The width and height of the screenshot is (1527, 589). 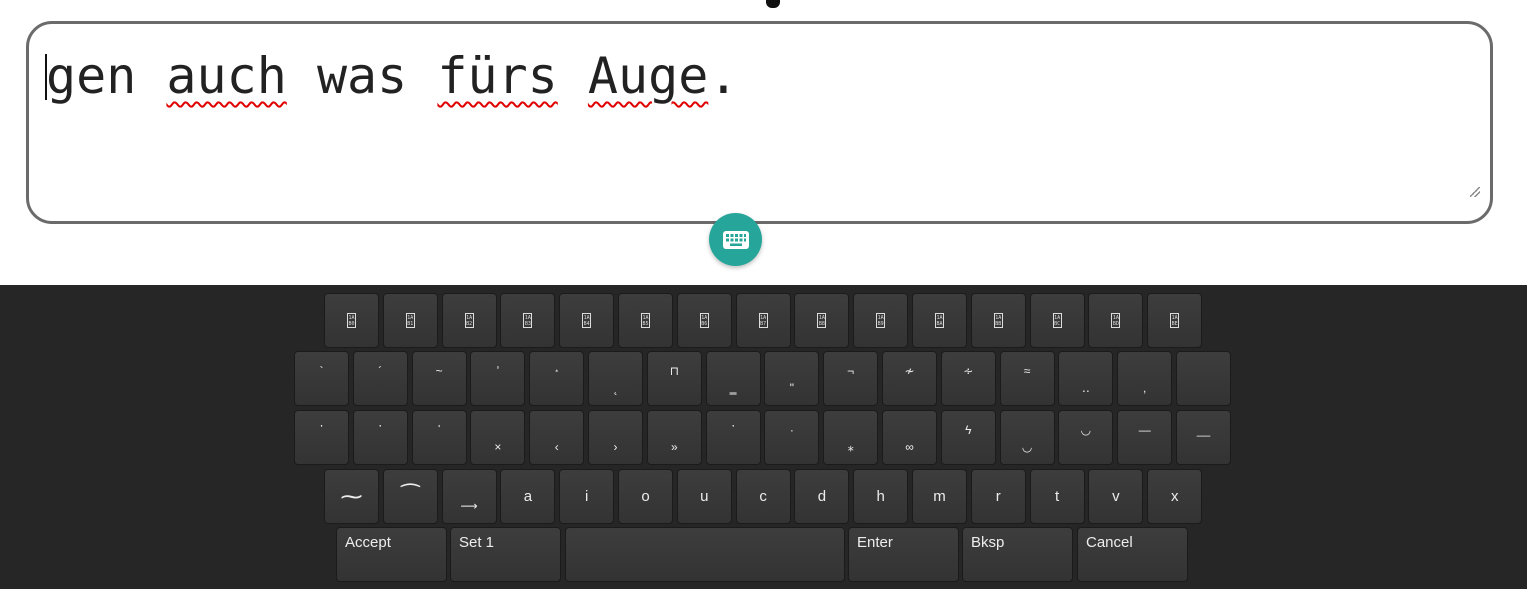 I want to click on key-1-0: `, so click(x=321, y=378).